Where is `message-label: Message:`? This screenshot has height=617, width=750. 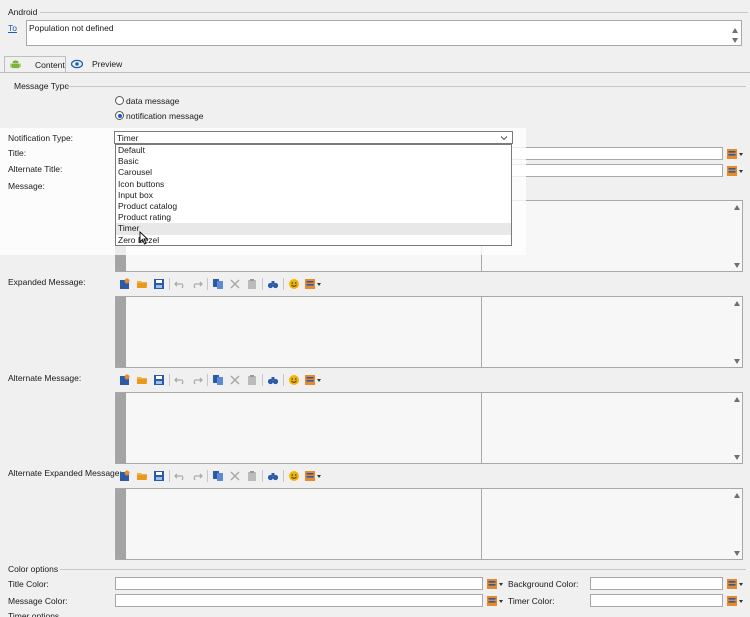 message-label: Message: is located at coordinates (26, 186).